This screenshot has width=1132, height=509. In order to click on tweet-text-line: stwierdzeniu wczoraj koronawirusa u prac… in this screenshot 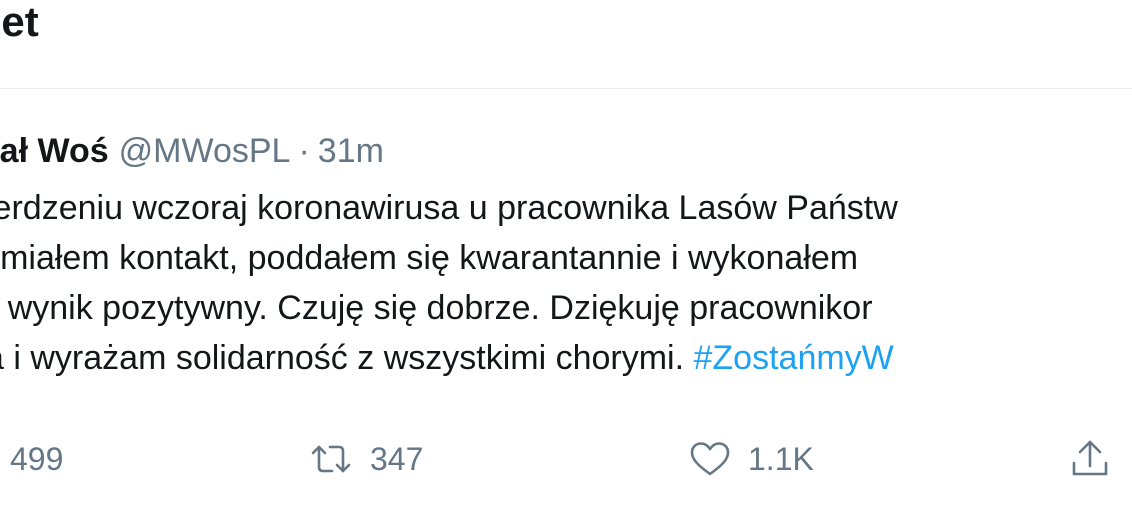, I will do `click(449, 208)`.